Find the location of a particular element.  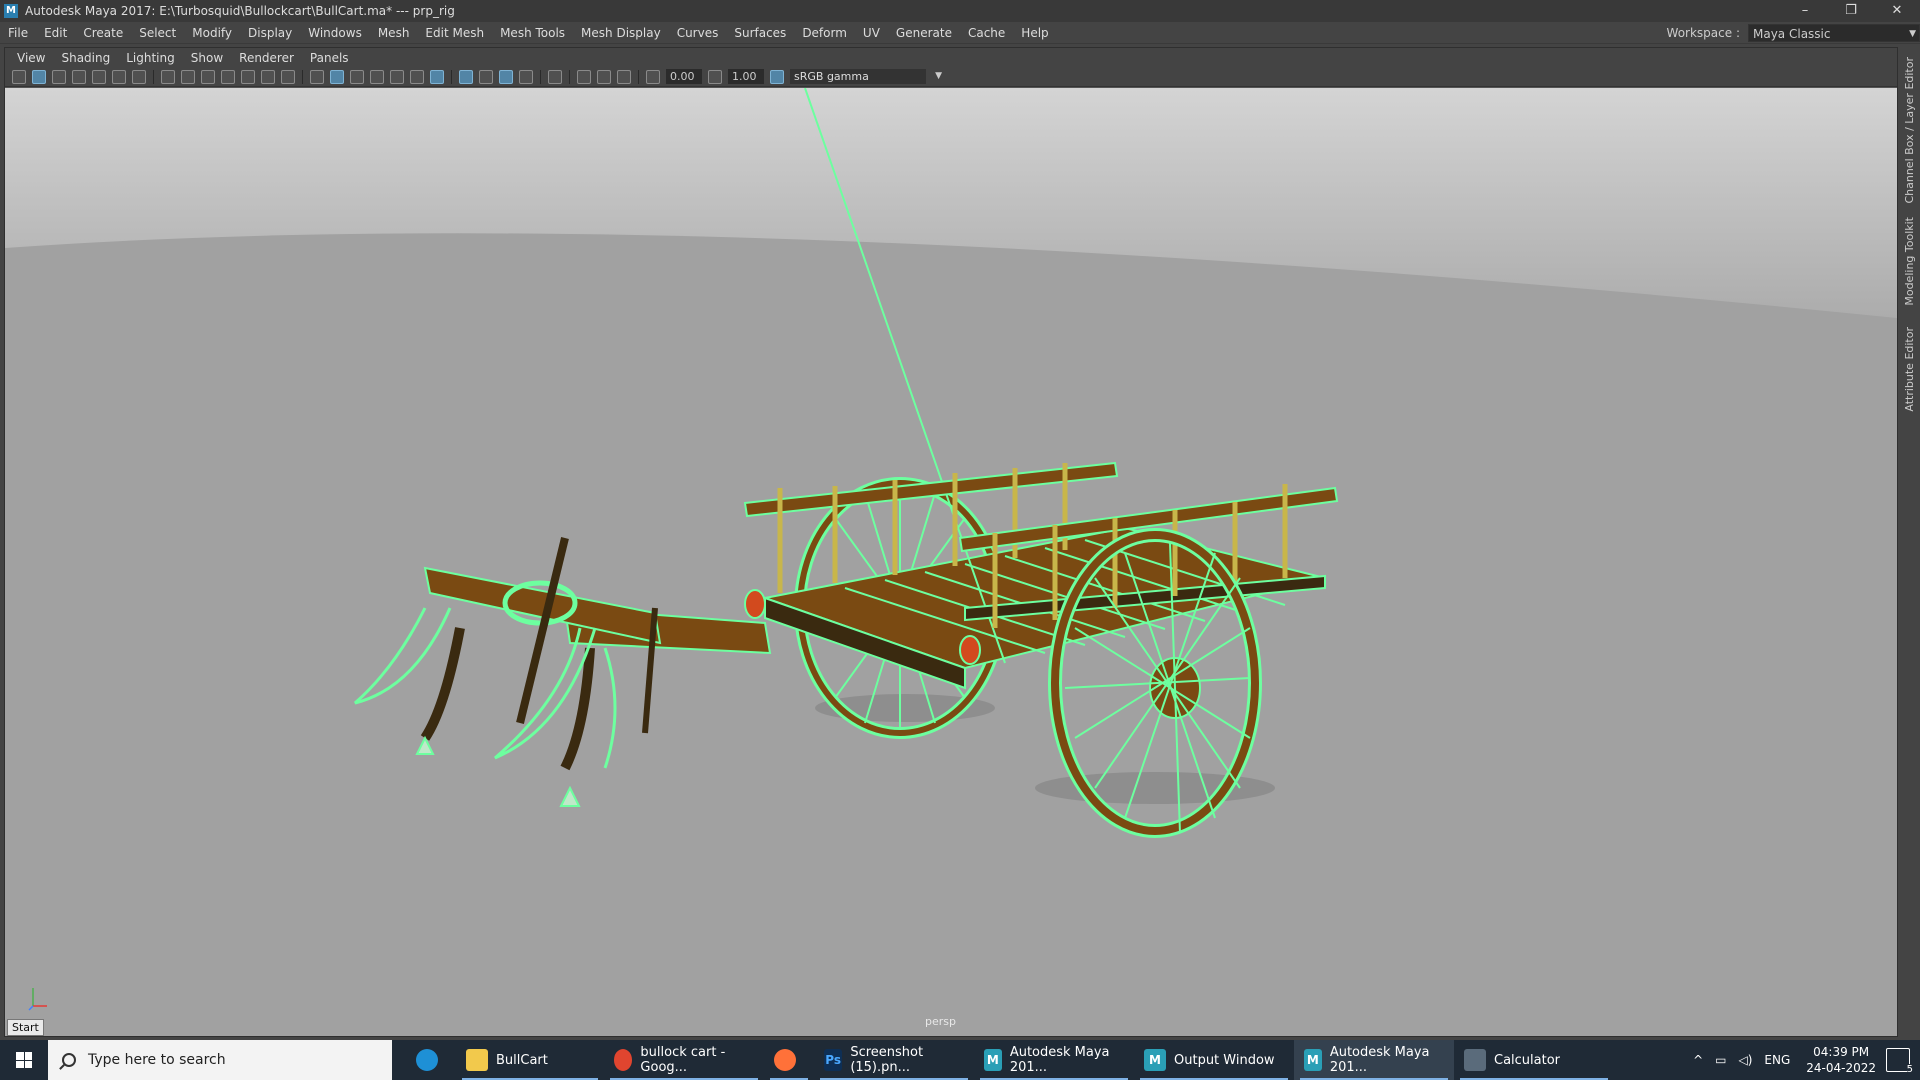

menu-uv: UV is located at coordinates (871, 33).